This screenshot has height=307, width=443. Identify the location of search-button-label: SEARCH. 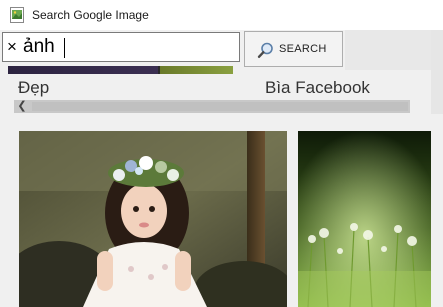
(303, 49).